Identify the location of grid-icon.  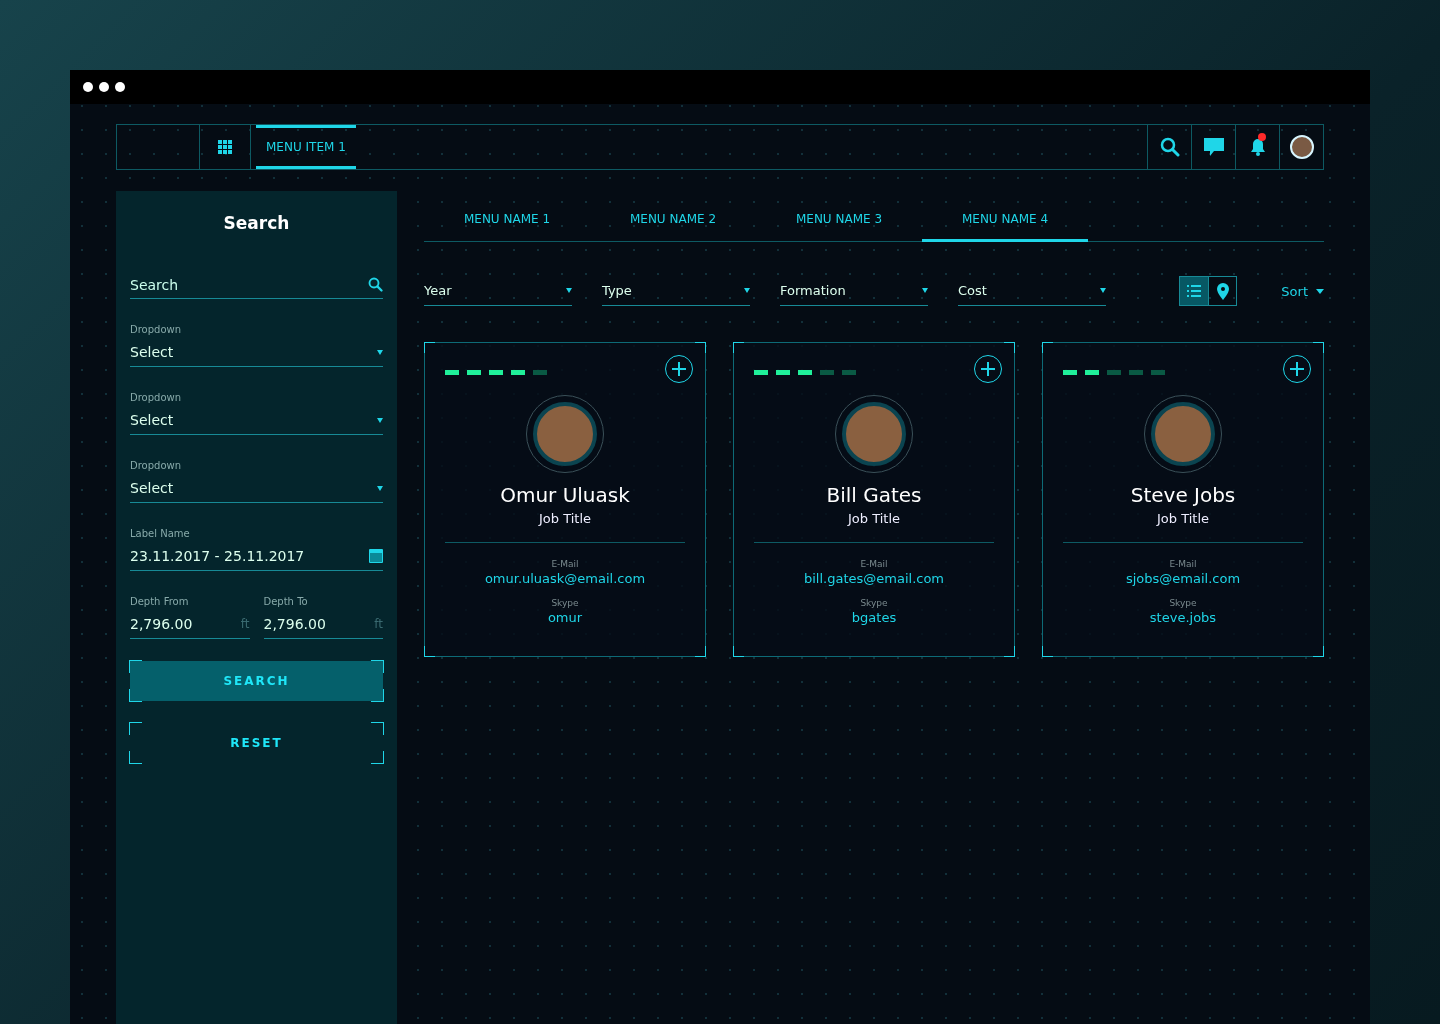
(225, 147).